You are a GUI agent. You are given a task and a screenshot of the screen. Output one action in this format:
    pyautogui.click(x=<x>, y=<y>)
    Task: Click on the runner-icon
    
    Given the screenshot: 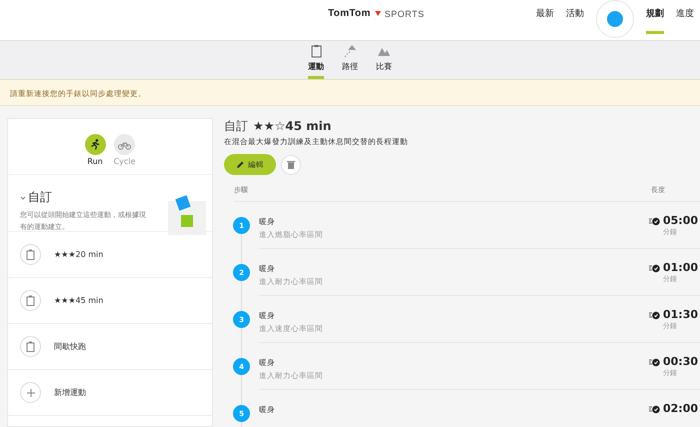 What is the action you would take?
    pyautogui.click(x=95, y=144)
    